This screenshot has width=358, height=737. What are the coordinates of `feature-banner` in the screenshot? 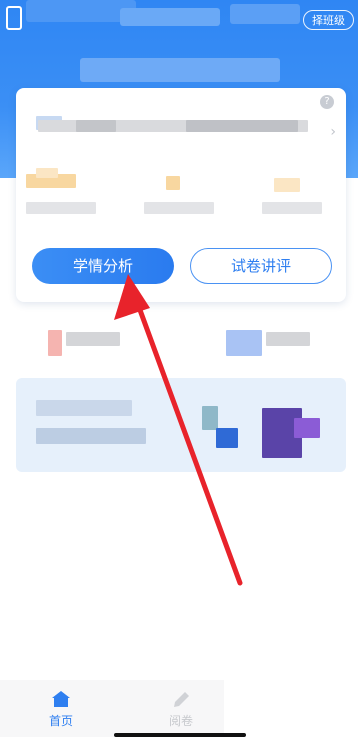 It's located at (181, 425).